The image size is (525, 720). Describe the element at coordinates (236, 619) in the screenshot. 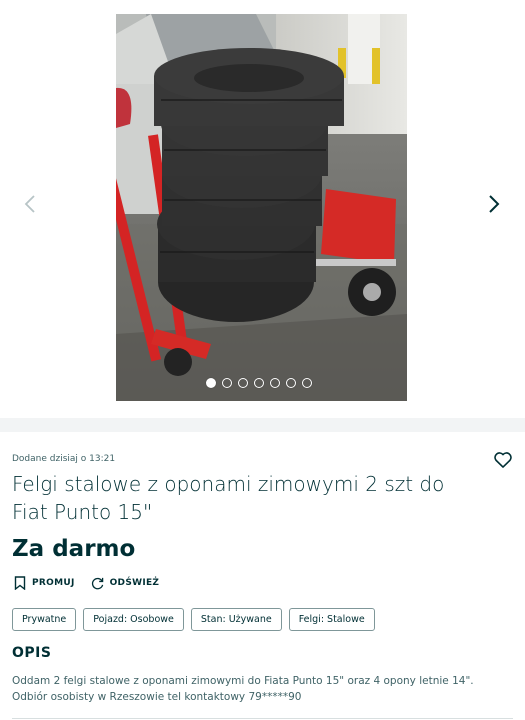

I see `tag-condition: Stan: Używane` at that location.